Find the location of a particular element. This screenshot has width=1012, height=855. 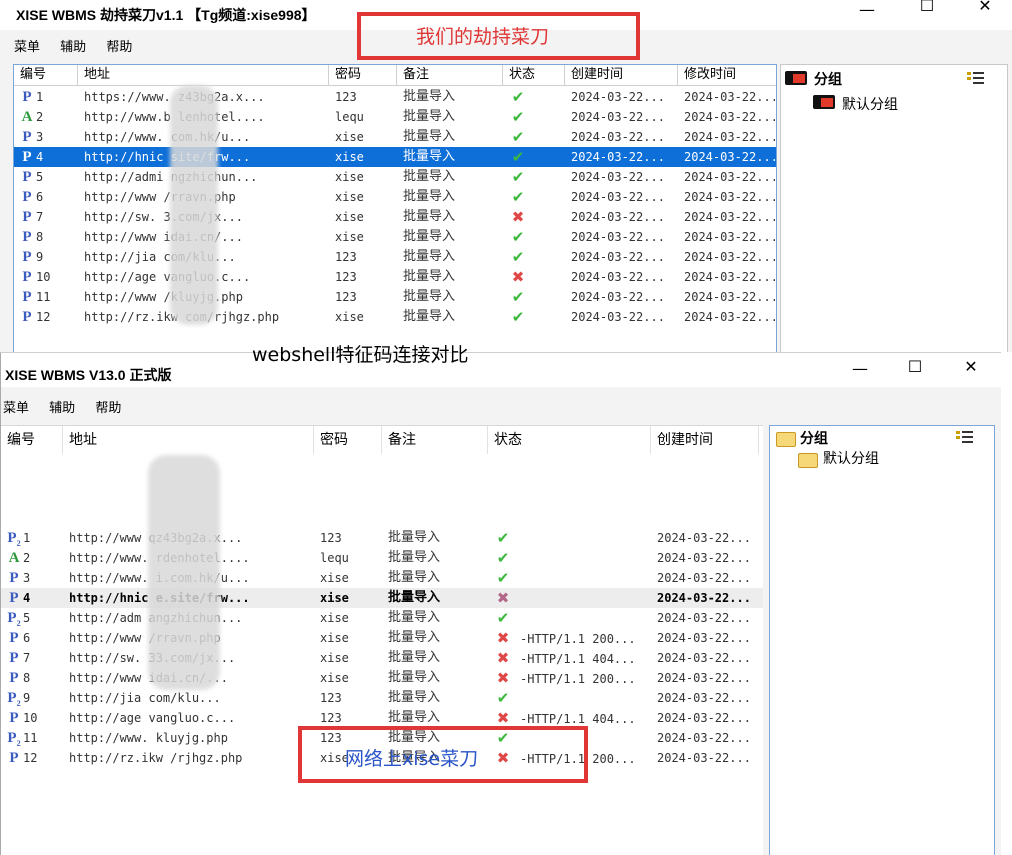

window2-menu-help: 帮助 is located at coordinates (108, 408).